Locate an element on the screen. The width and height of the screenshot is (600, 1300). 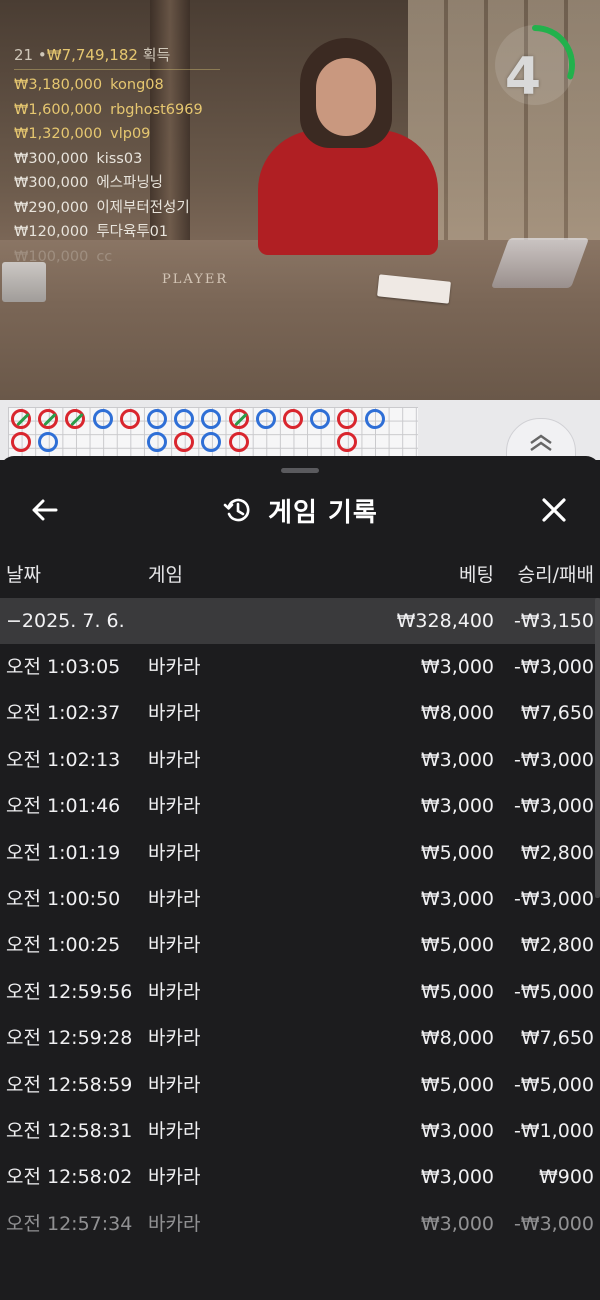
table-player-label: PLAYER is located at coordinates (195, 279).